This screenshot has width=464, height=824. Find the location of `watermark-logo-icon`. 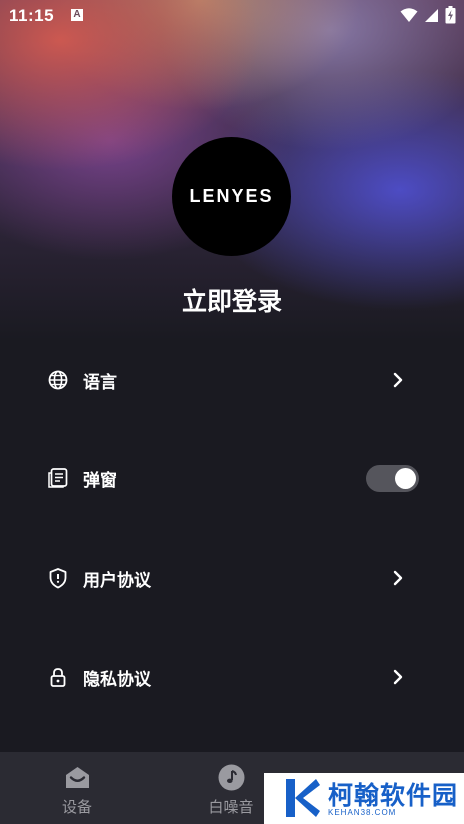

watermark-logo-icon is located at coordinates (303, 798).